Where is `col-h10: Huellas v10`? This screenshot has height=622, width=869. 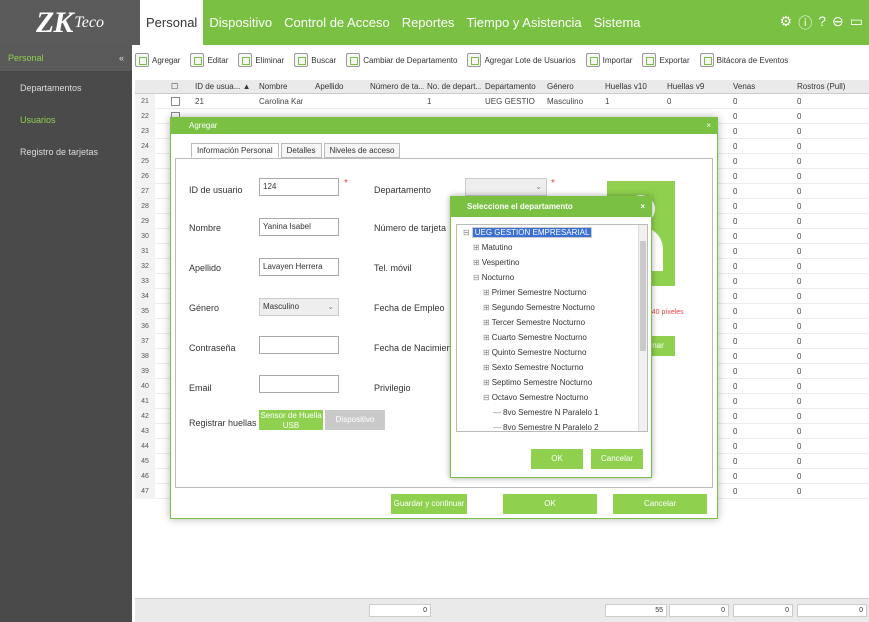
col-h10: Huellas v10 is located at coordinates (630, 86).